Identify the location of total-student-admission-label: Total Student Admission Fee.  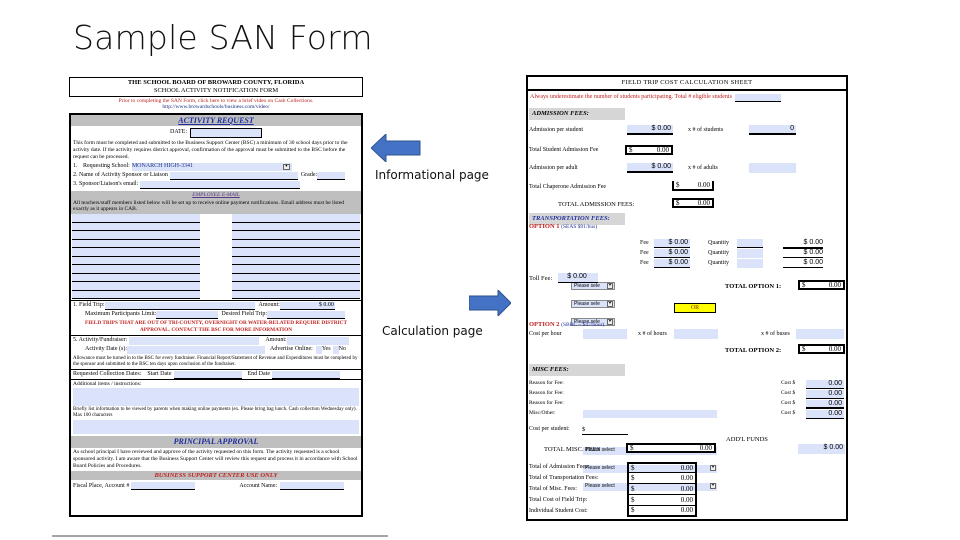
(564, 150).